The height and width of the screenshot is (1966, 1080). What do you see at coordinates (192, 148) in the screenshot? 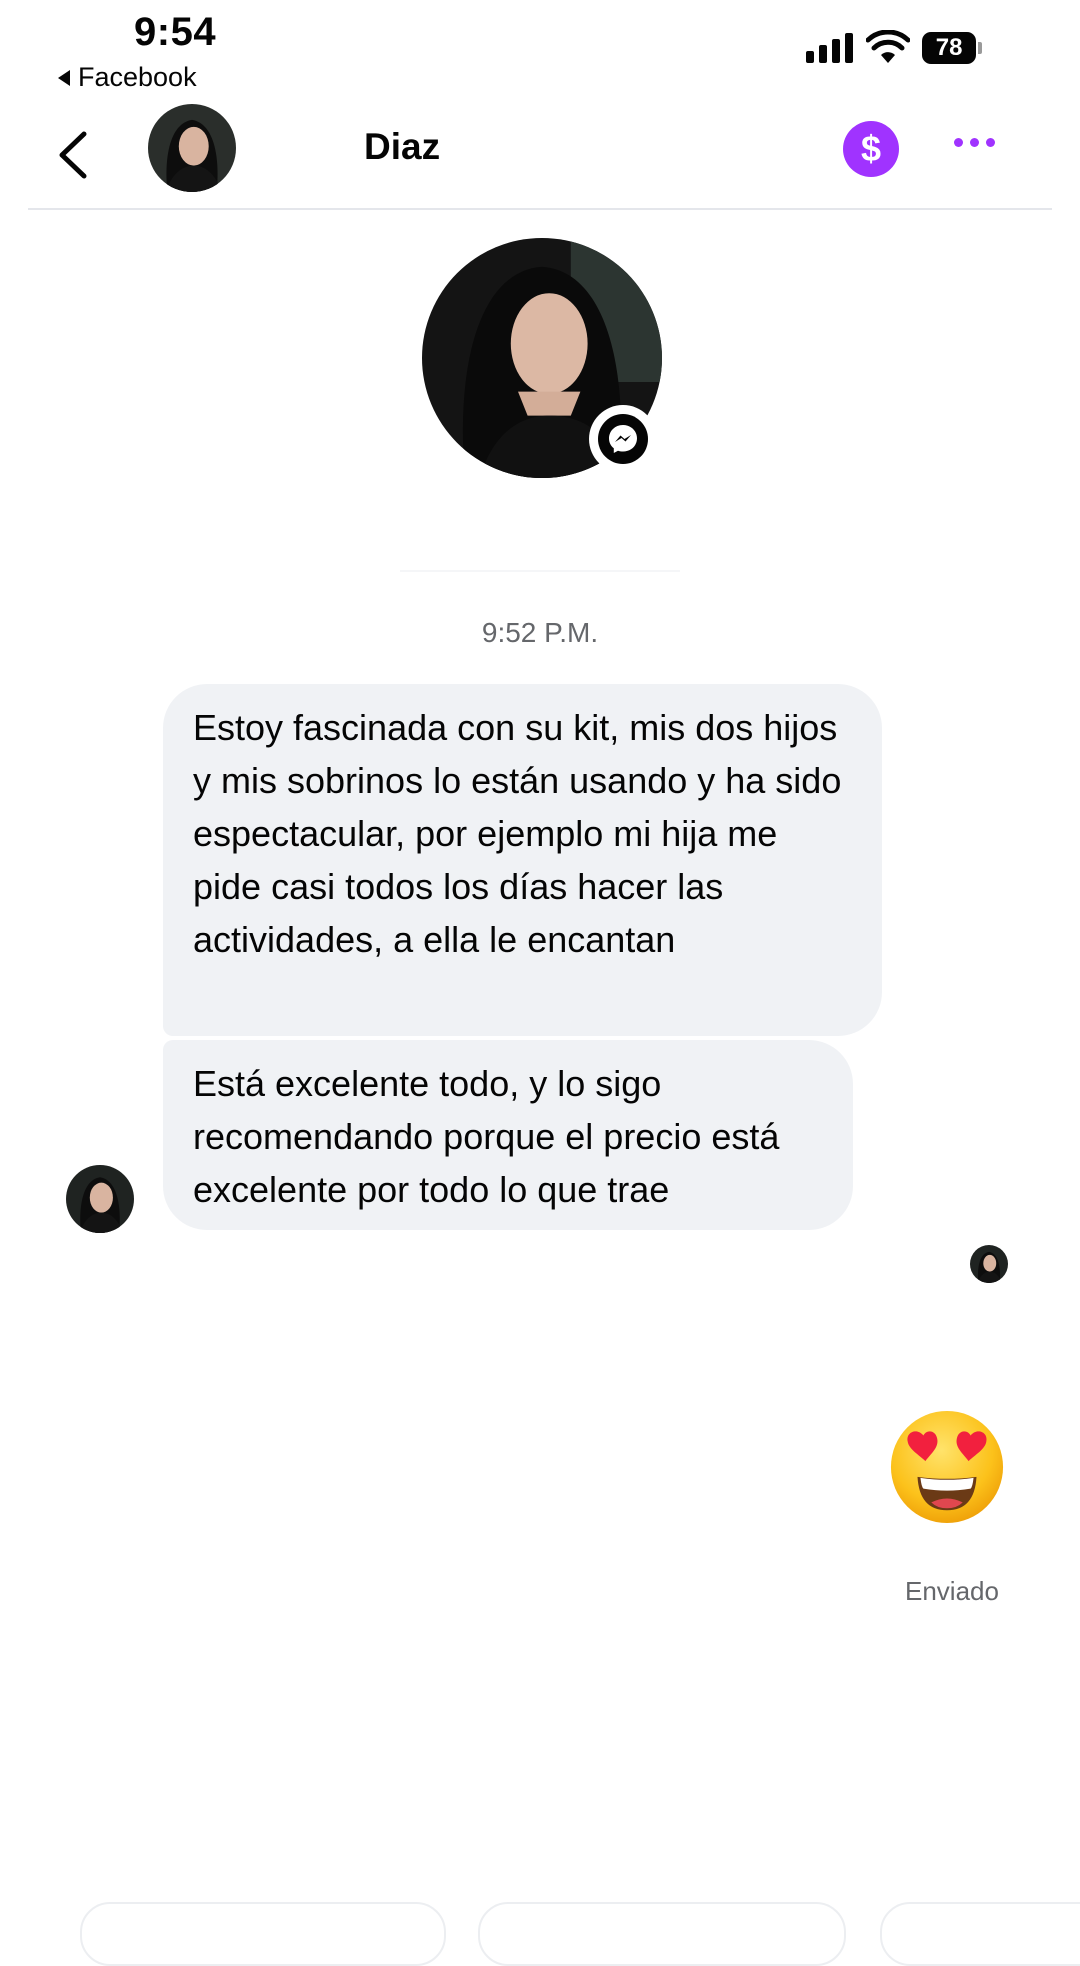
I see `contact-avatar` at bounding box center [192, 148].